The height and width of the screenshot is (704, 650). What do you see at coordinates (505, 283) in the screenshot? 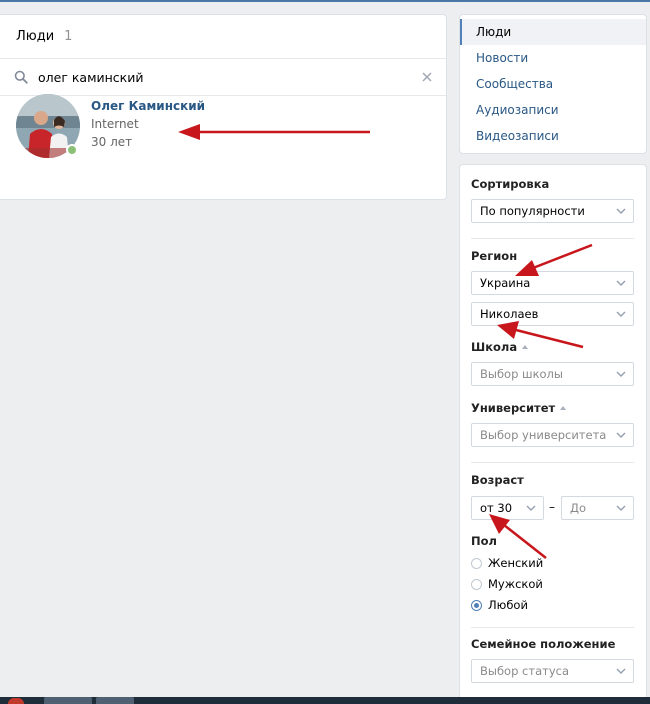
I see `country-select-value: Украина` at bounding box center [505, 283].